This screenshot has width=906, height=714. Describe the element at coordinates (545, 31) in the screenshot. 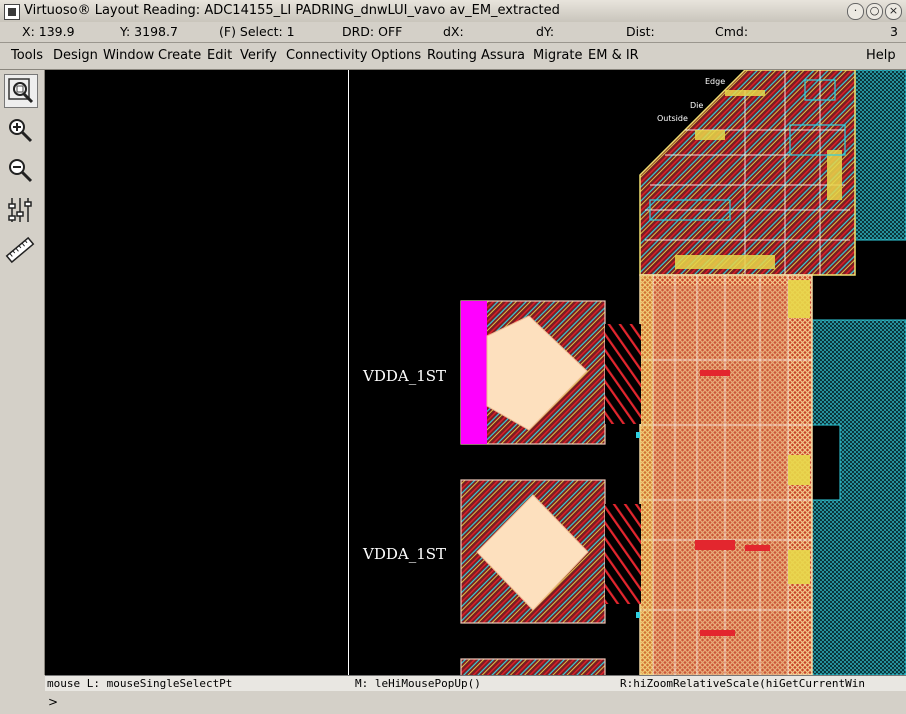

I see `dy-readout: dY:` at that location.